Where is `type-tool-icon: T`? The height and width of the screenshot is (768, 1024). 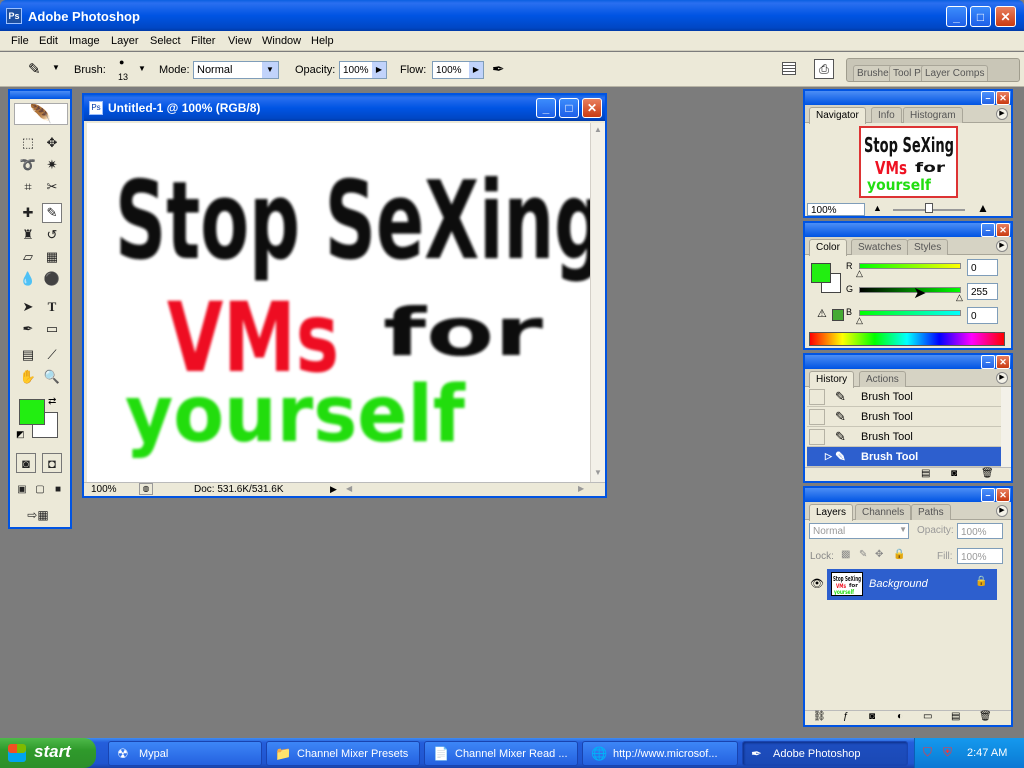
type-tool-icon: T is located at coordinates (52, 307).